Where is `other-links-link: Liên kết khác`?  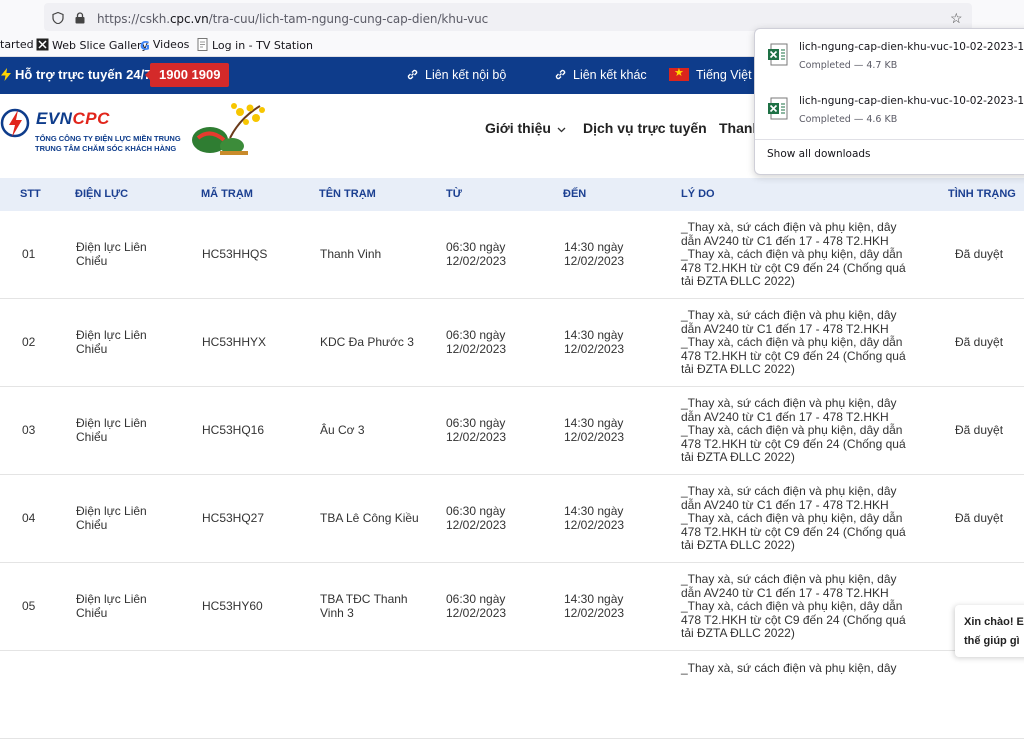 other-links-link: Liên kết khác is located at coordinates (600, 75).